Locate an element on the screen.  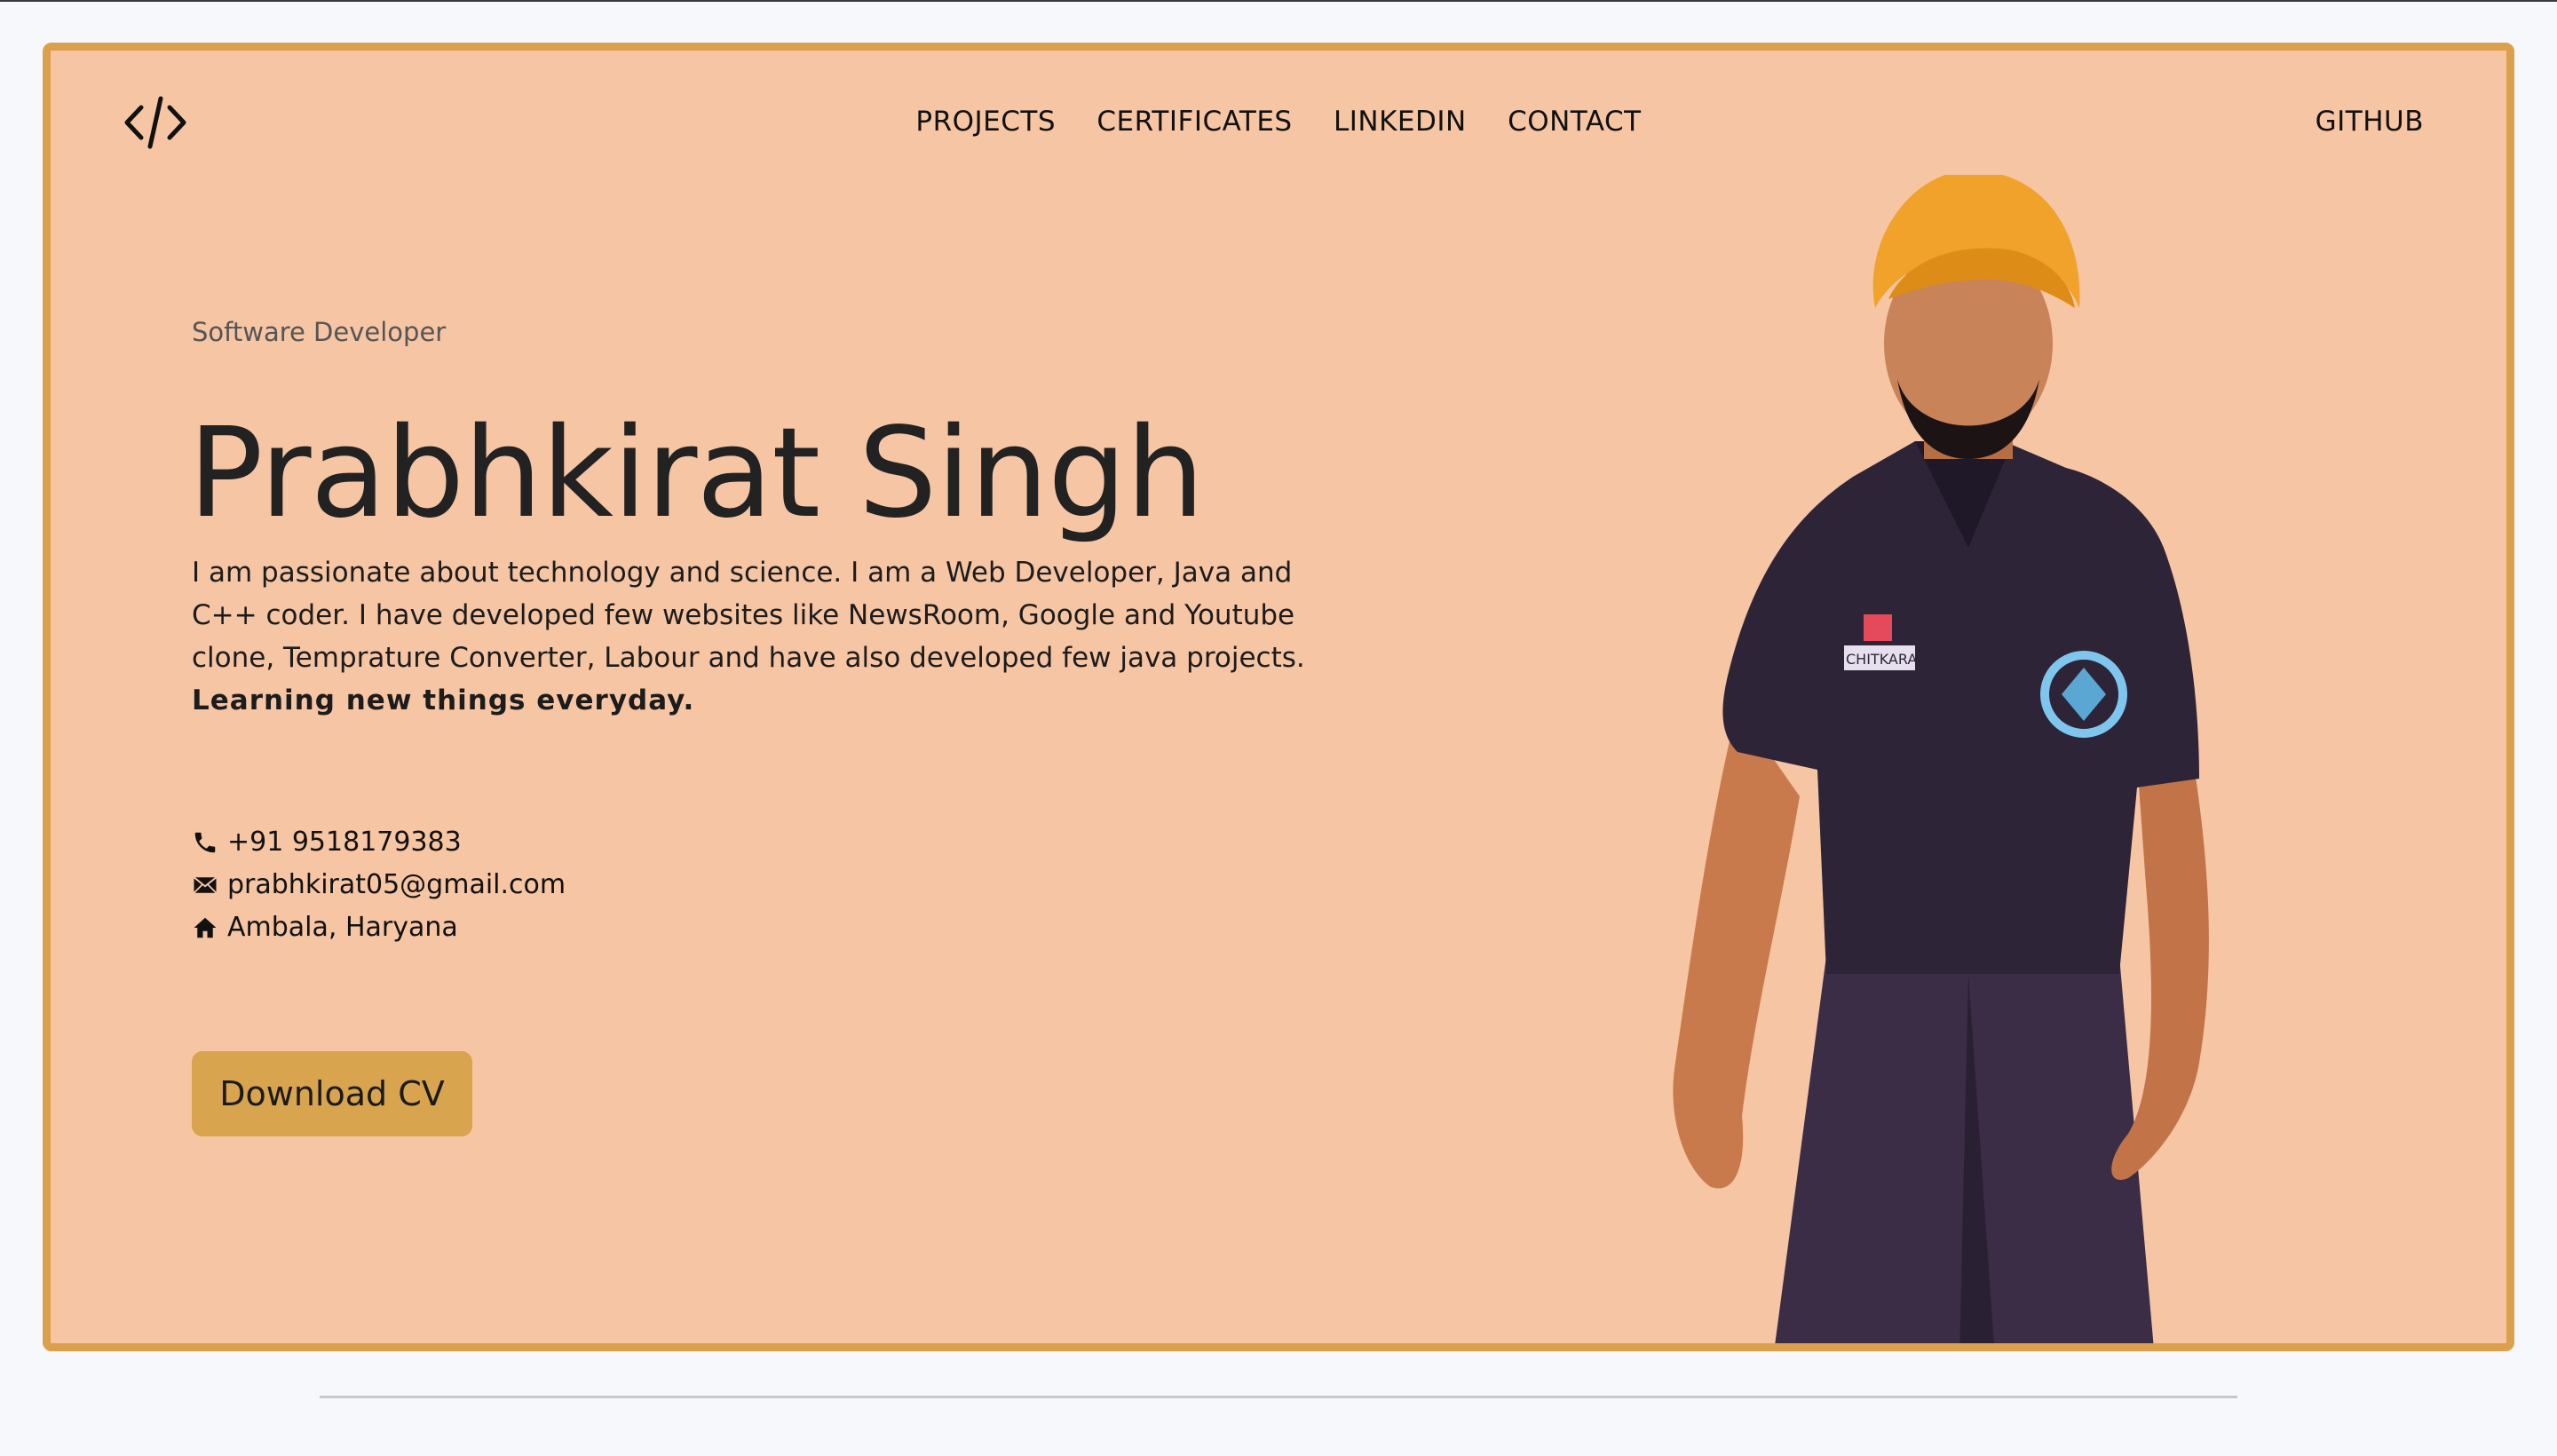
contact-phone: +91 9518179383 is located at coordinates (344, 842).